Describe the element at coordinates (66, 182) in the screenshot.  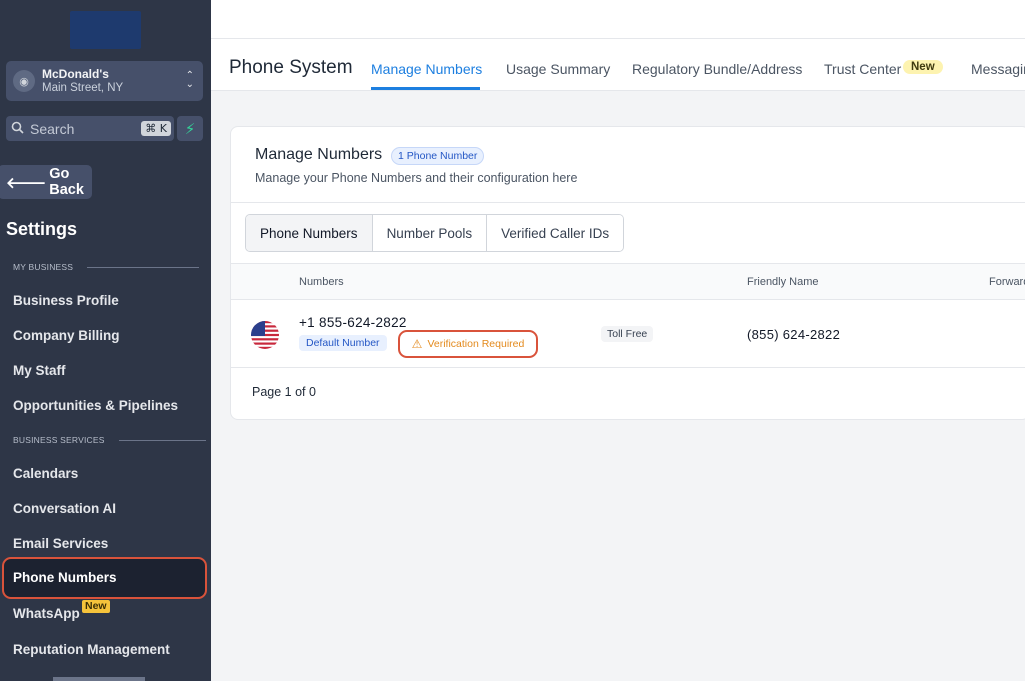
I see `go-back-label: Go Back` at that location.